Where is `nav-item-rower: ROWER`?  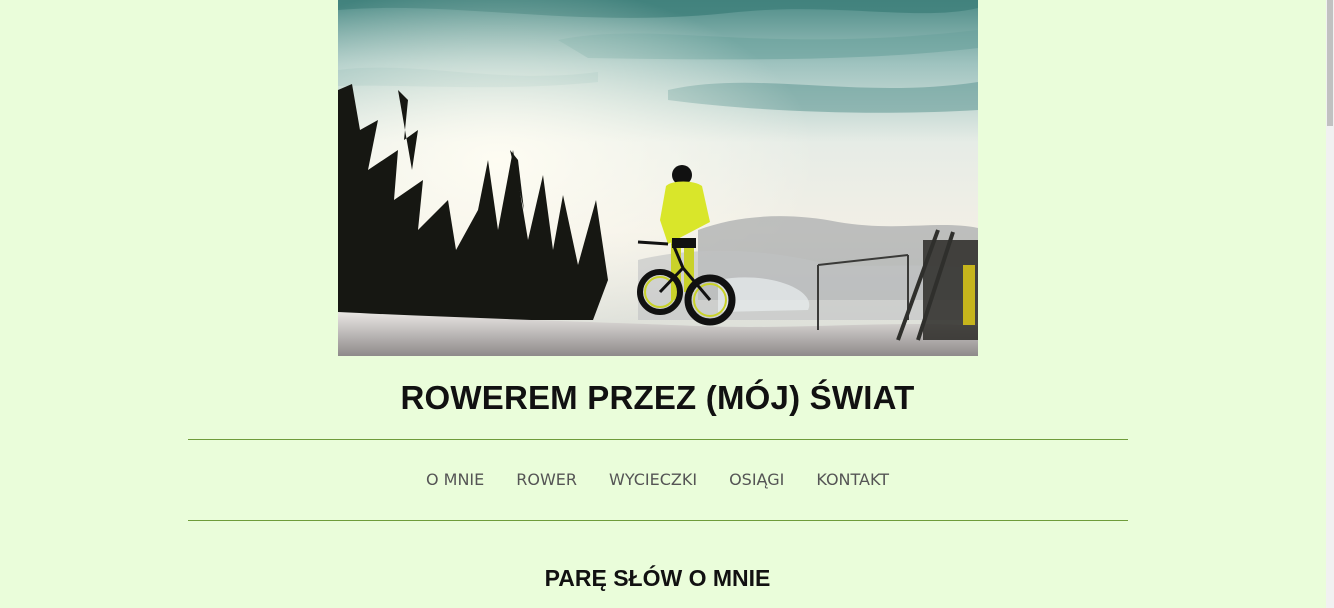 nav-item-rower: ROWER is located at coordinates (546, 480).